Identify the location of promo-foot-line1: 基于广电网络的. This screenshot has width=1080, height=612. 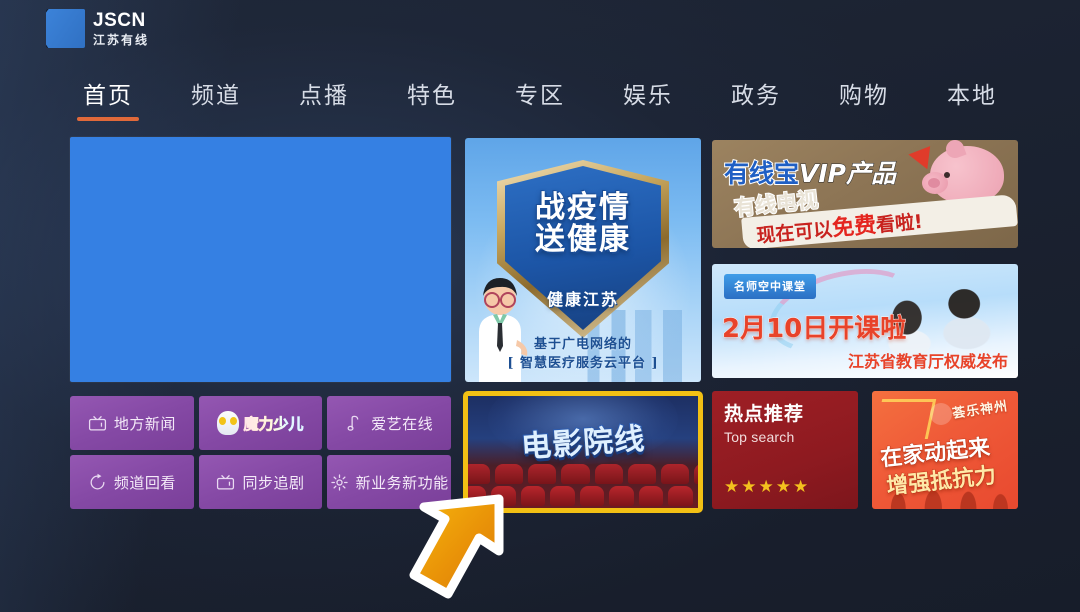
(582, 345).